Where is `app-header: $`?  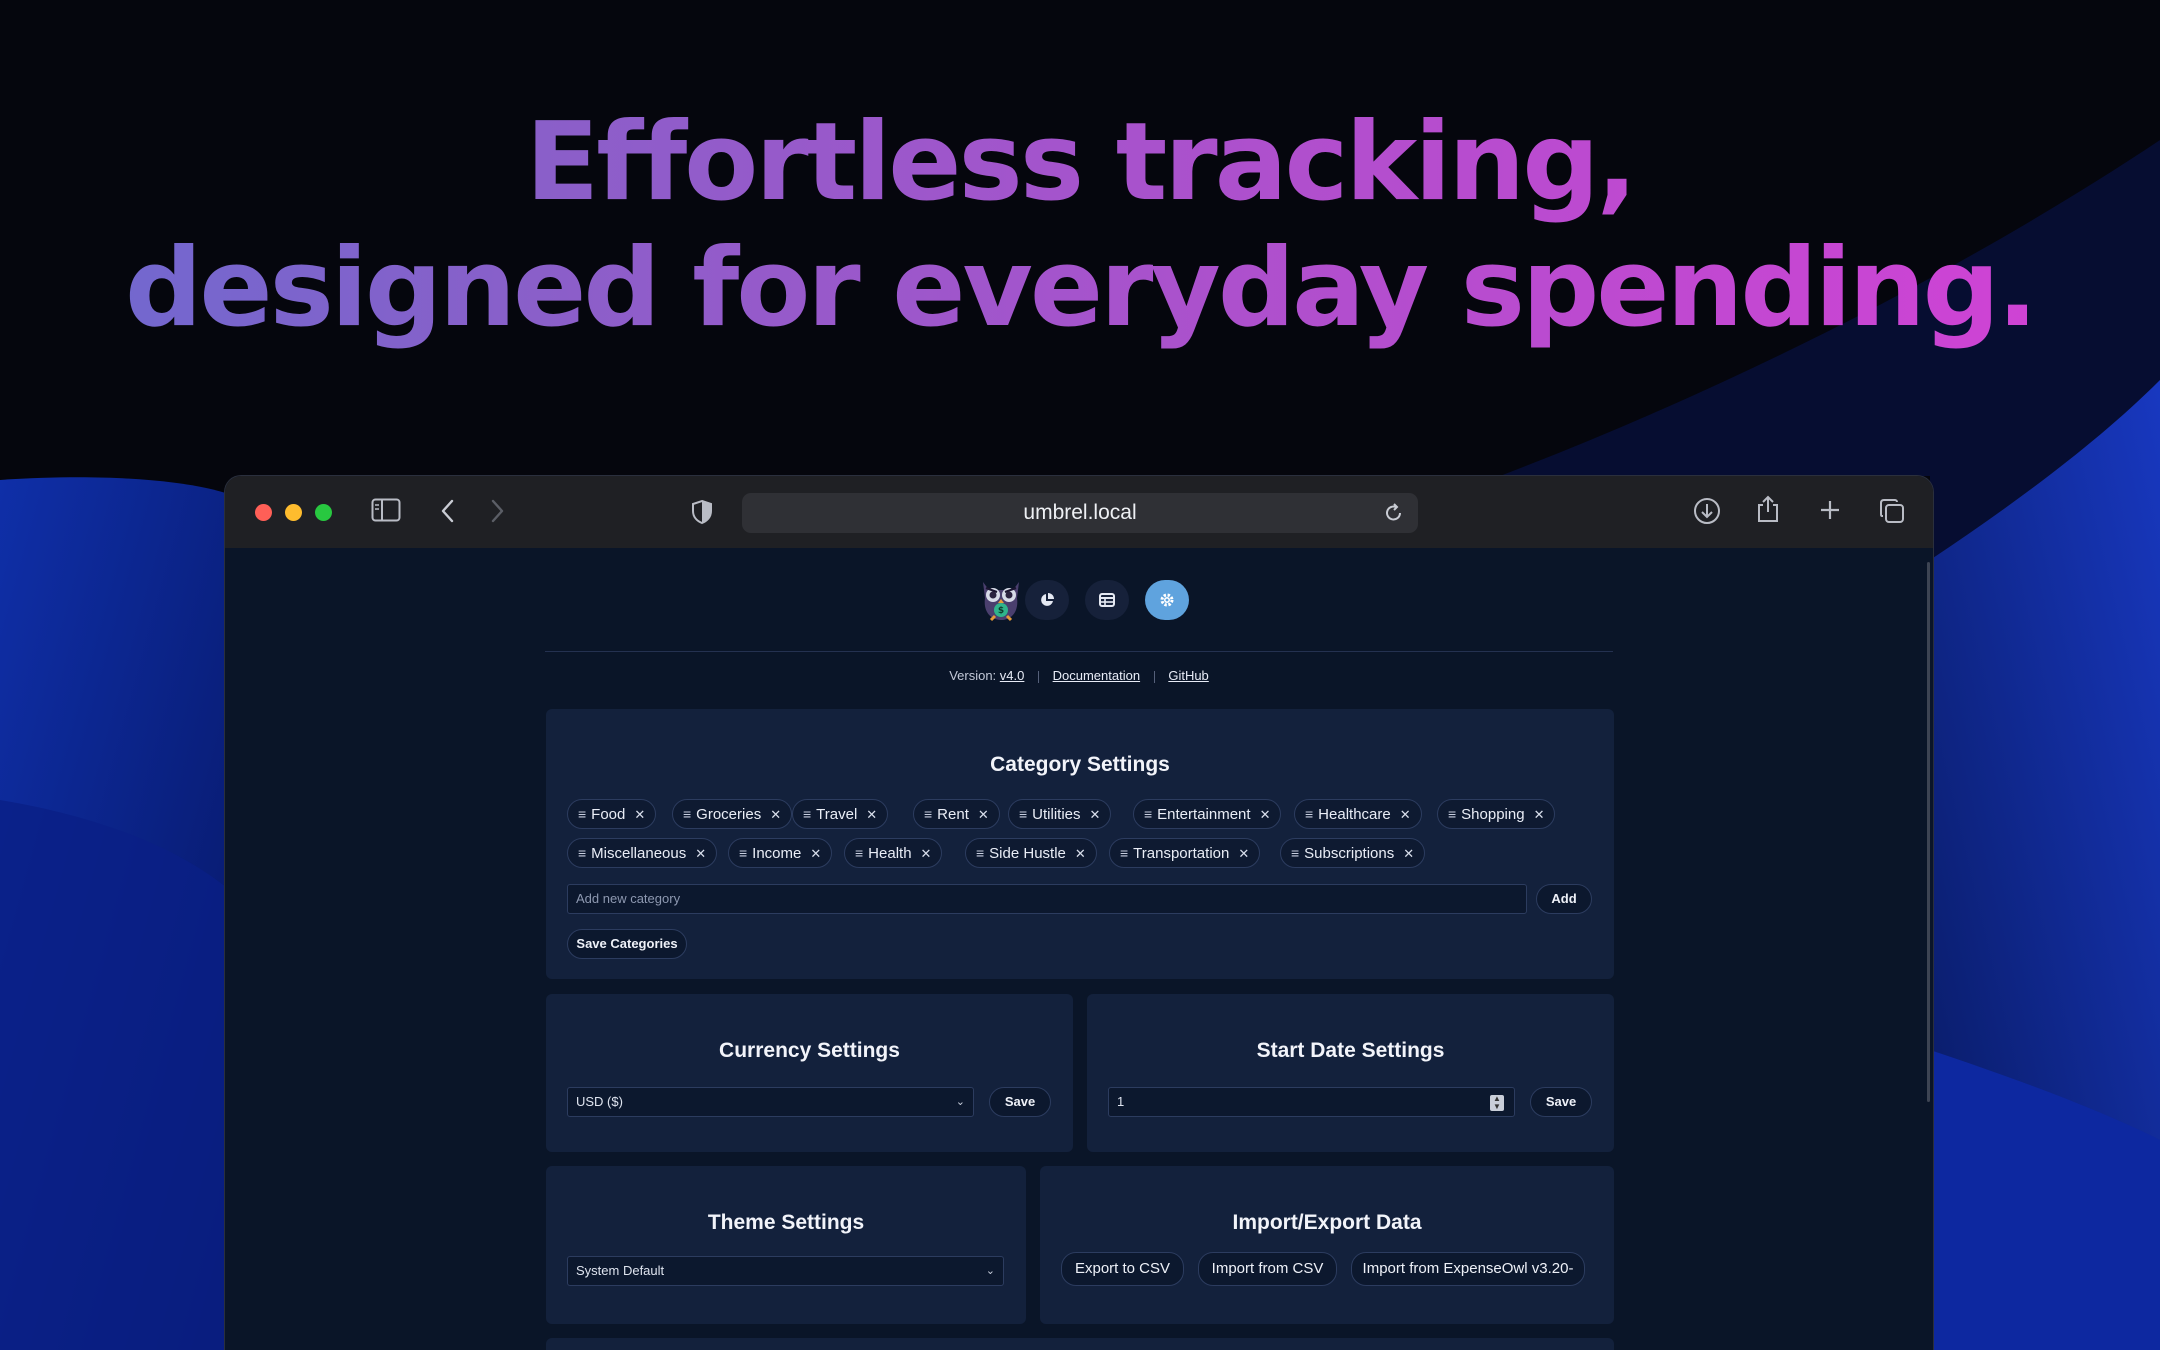 app-header: $ is located at coordinates (1079, 600).